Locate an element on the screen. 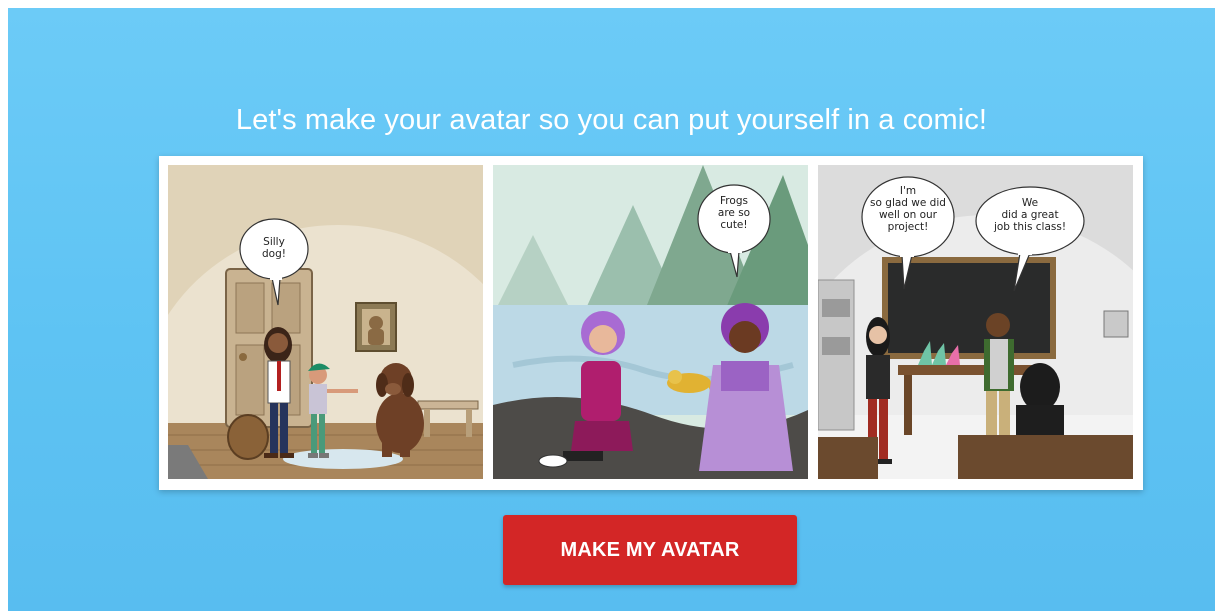 The width and height of the screenshot is (1215, 611). comic-panel-2: Frogs are so cute! is located at coordinates (650, 322).